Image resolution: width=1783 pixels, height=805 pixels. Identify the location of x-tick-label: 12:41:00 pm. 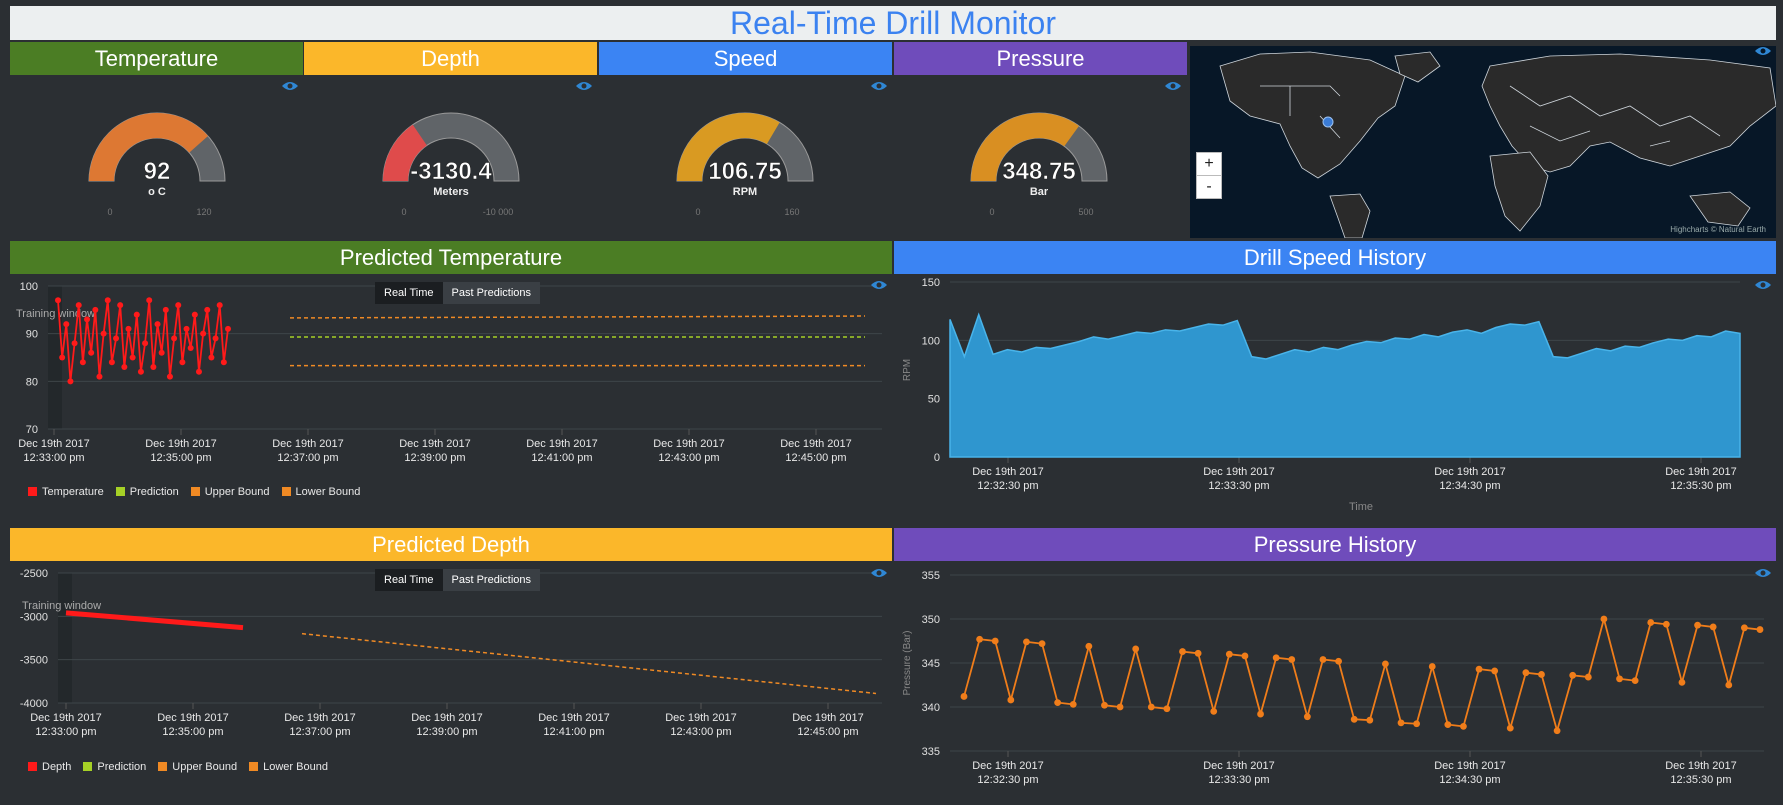
(561, 458).